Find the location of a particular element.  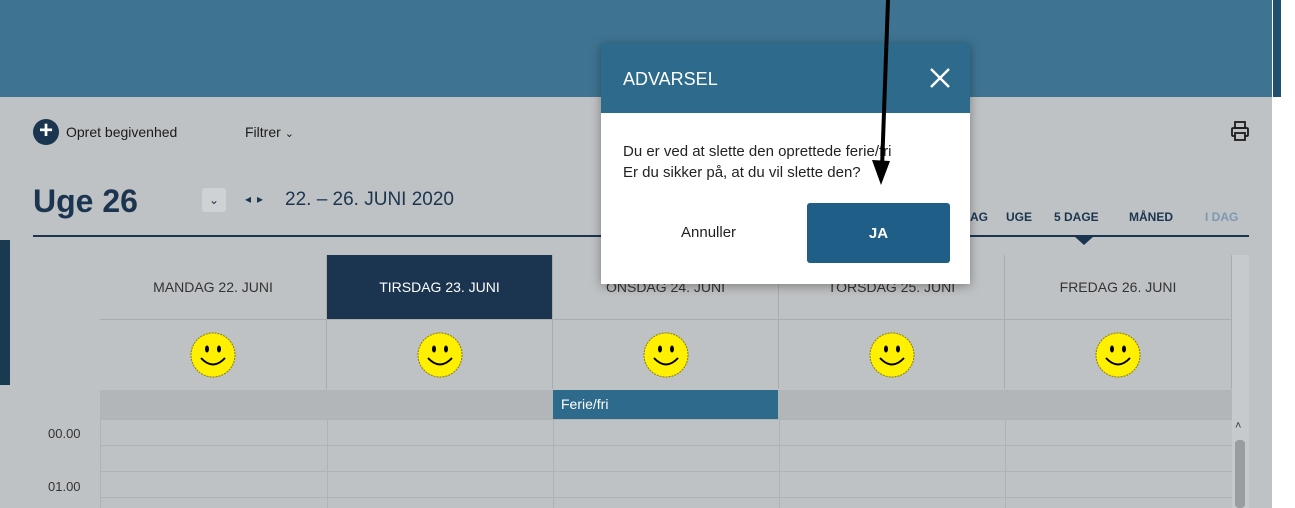

view-month: MÅNED is located at coordinates (1151, 217).